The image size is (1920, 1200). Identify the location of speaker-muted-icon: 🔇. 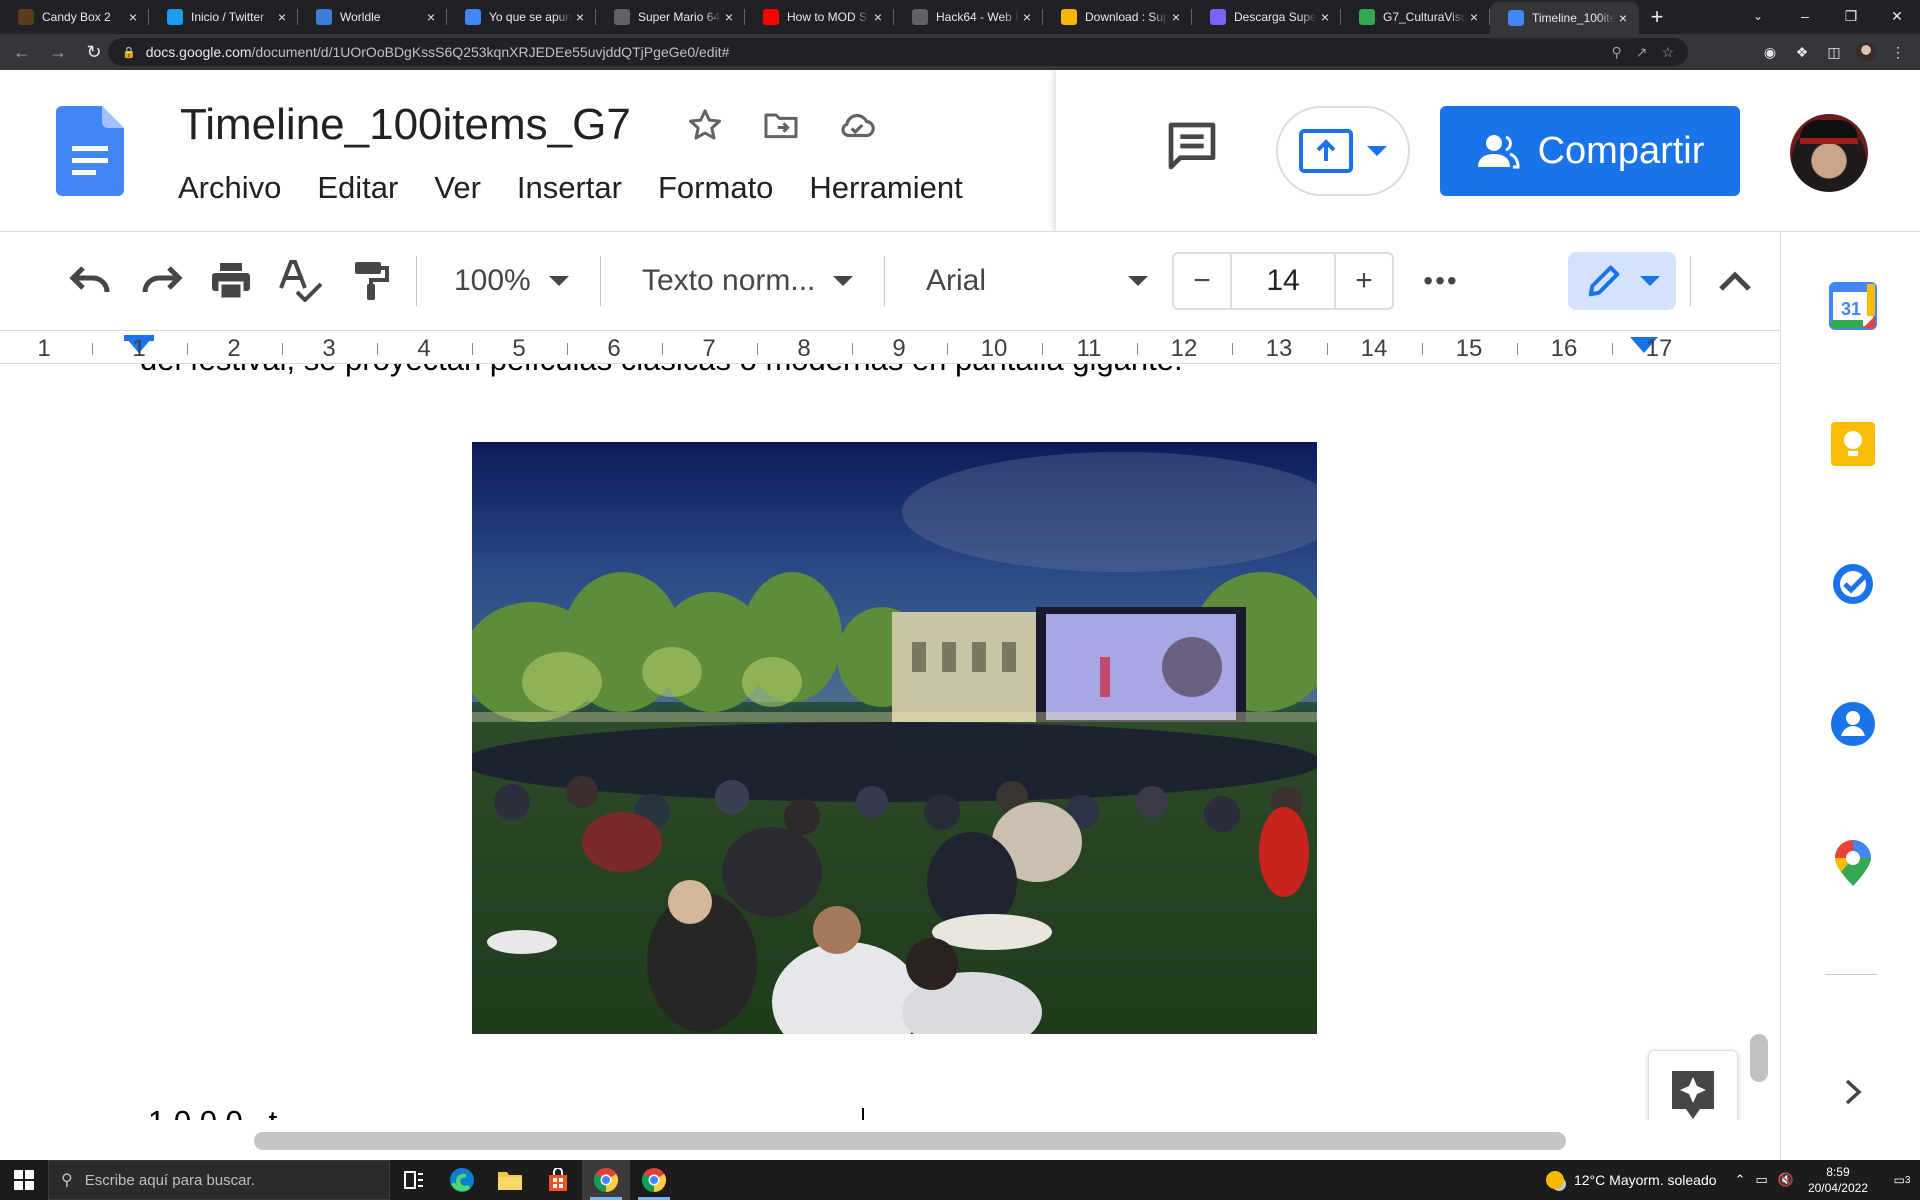
(1786, 1180).